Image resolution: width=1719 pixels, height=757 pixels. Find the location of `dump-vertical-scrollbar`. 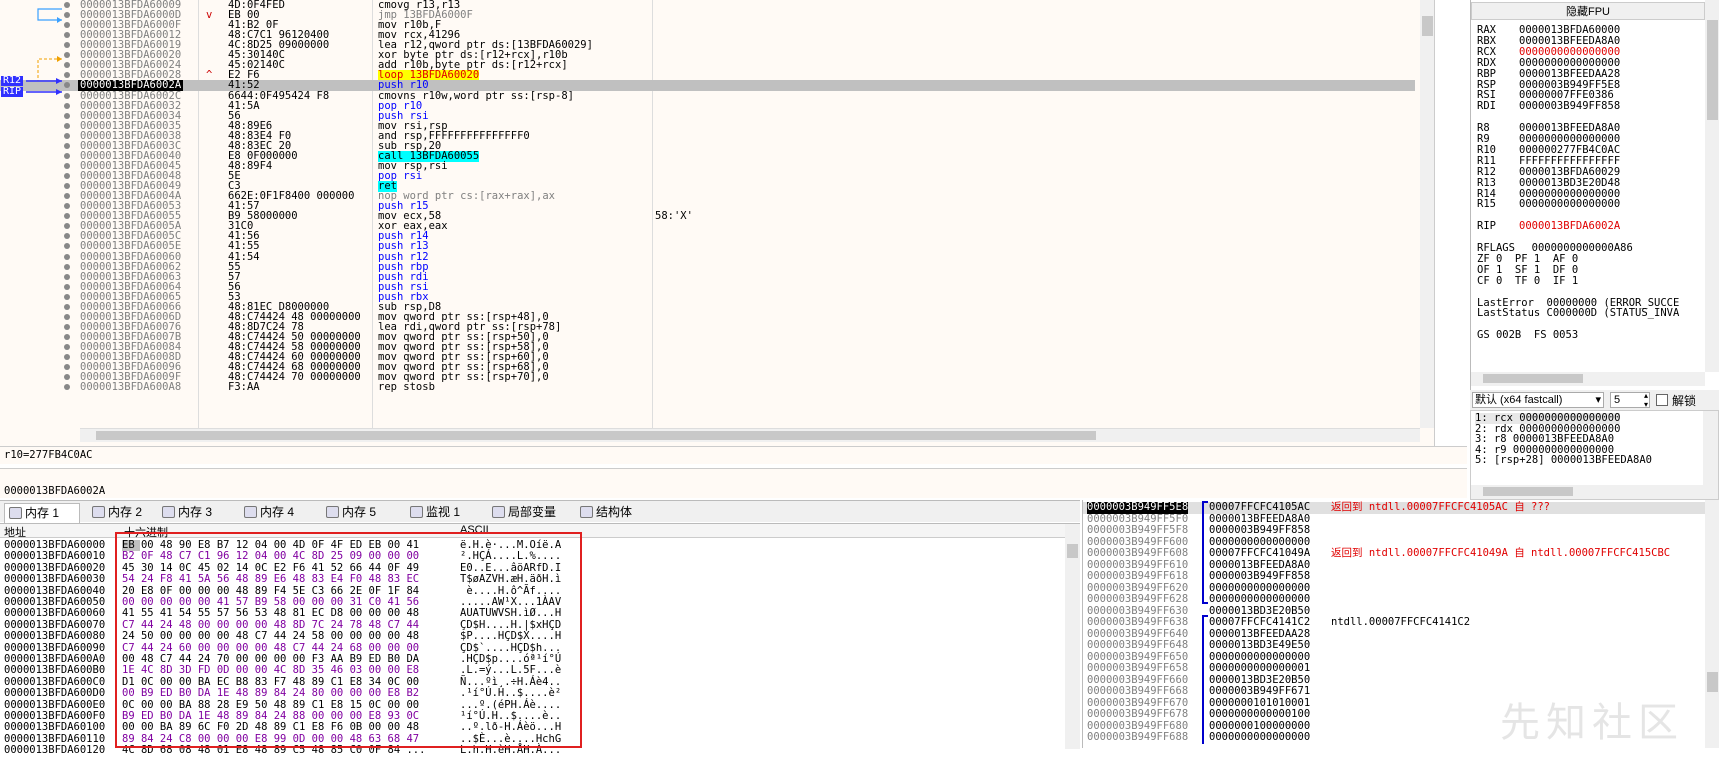

dump-vertical-scrollbar is located at coordinates (1072, 636).